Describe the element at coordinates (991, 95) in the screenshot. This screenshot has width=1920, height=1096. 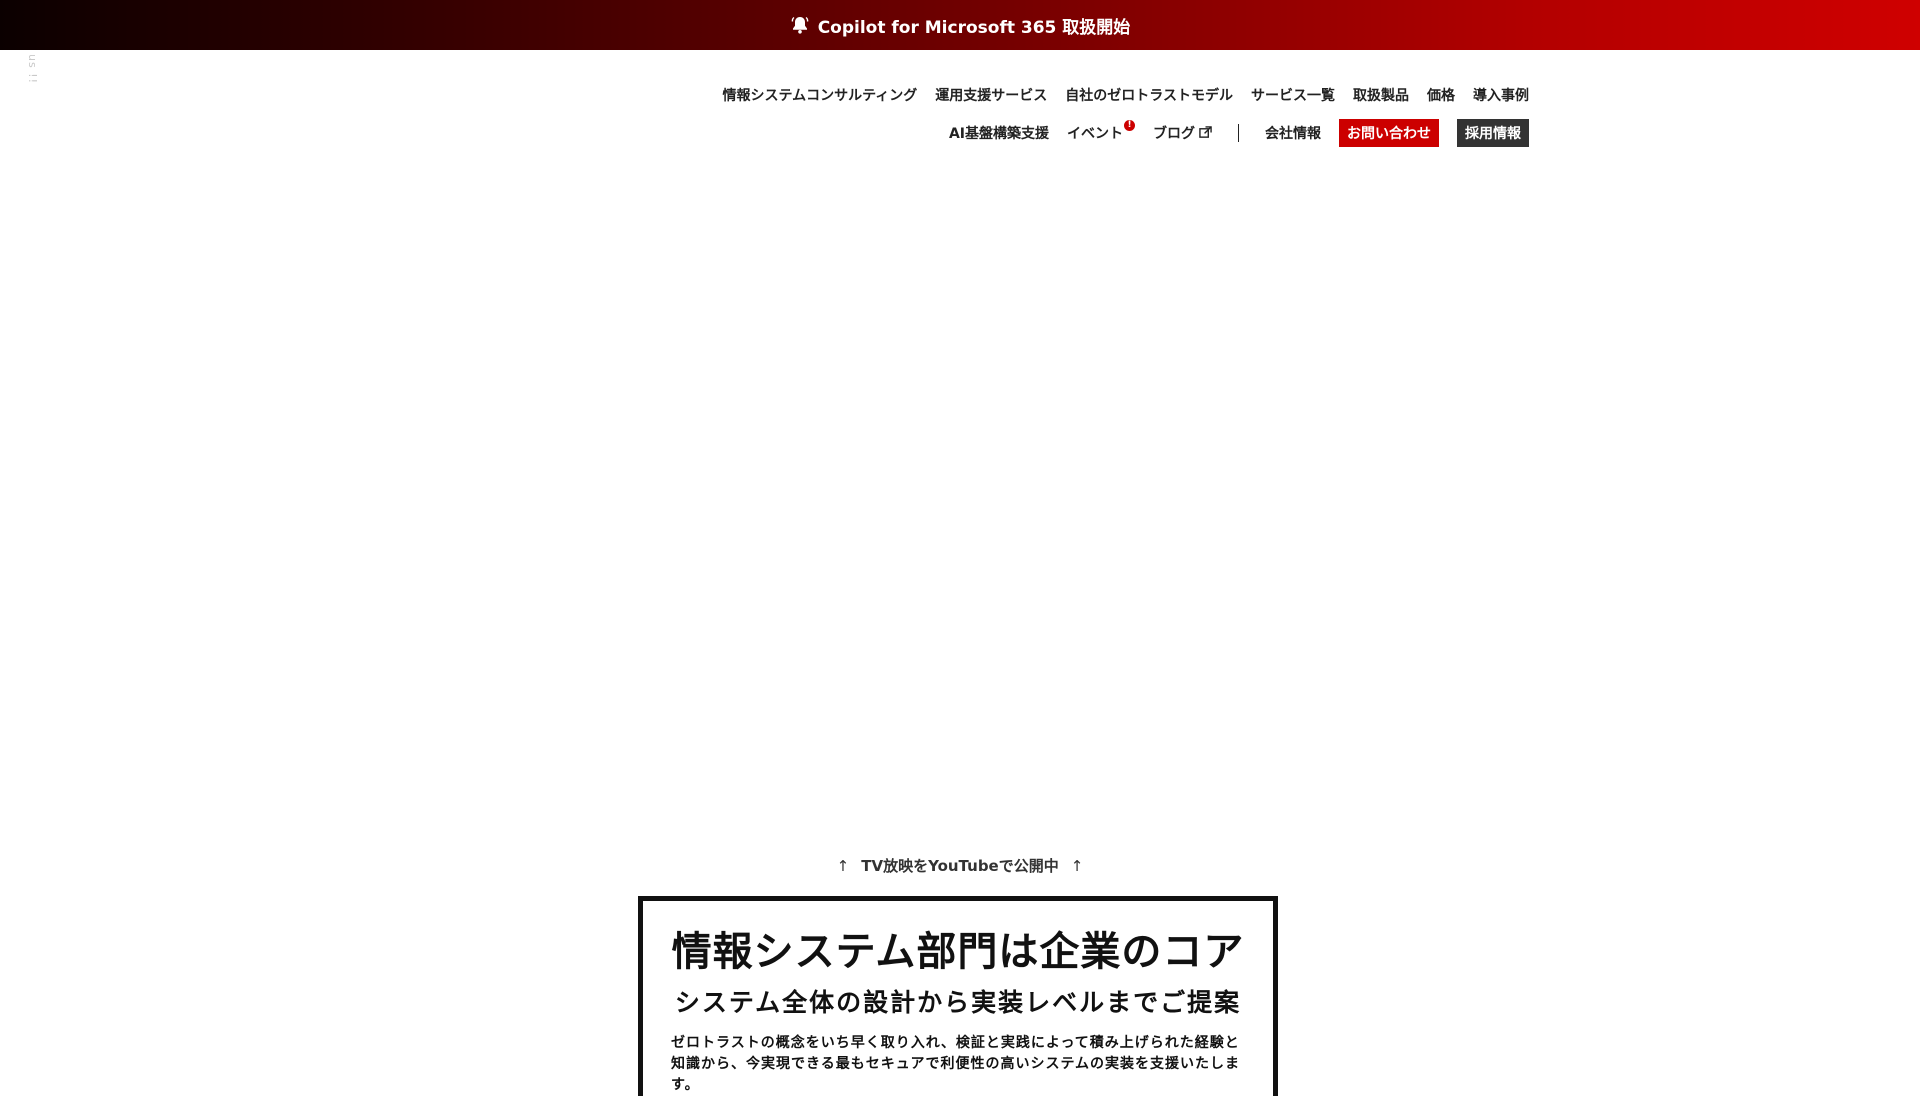
I see `nav-operation-support: 運用支援サービス` at that location.